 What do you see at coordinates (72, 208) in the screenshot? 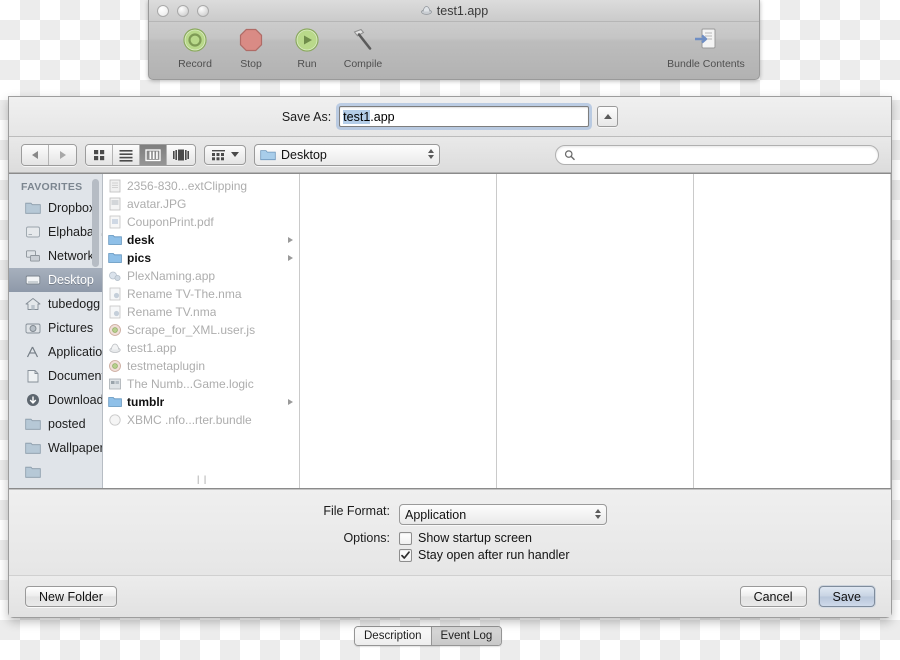
I see `sidebar-item-label: Dropbox` at bounding box center [72, 208].